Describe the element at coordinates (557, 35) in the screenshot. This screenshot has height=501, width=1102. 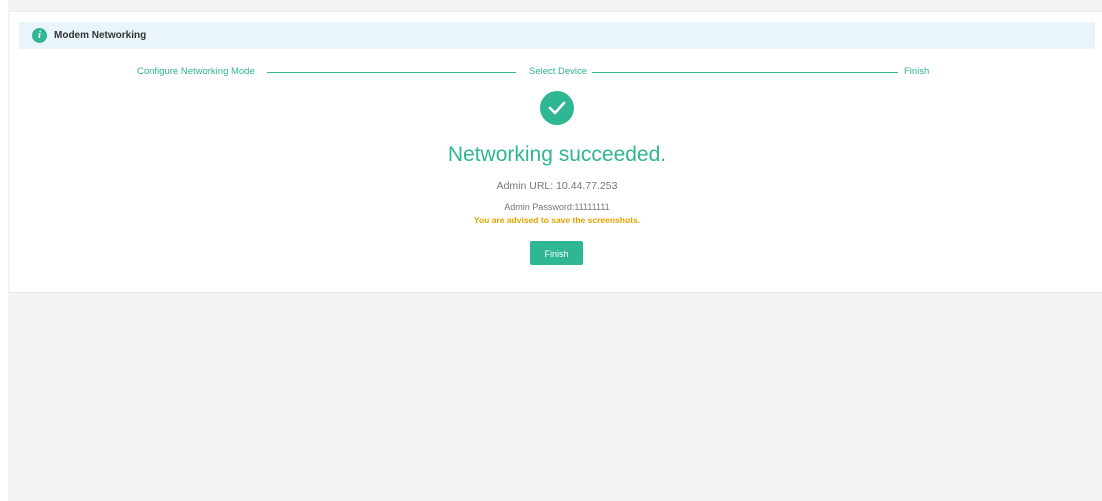
I see `panel-header: i Modem Networking` at that location.